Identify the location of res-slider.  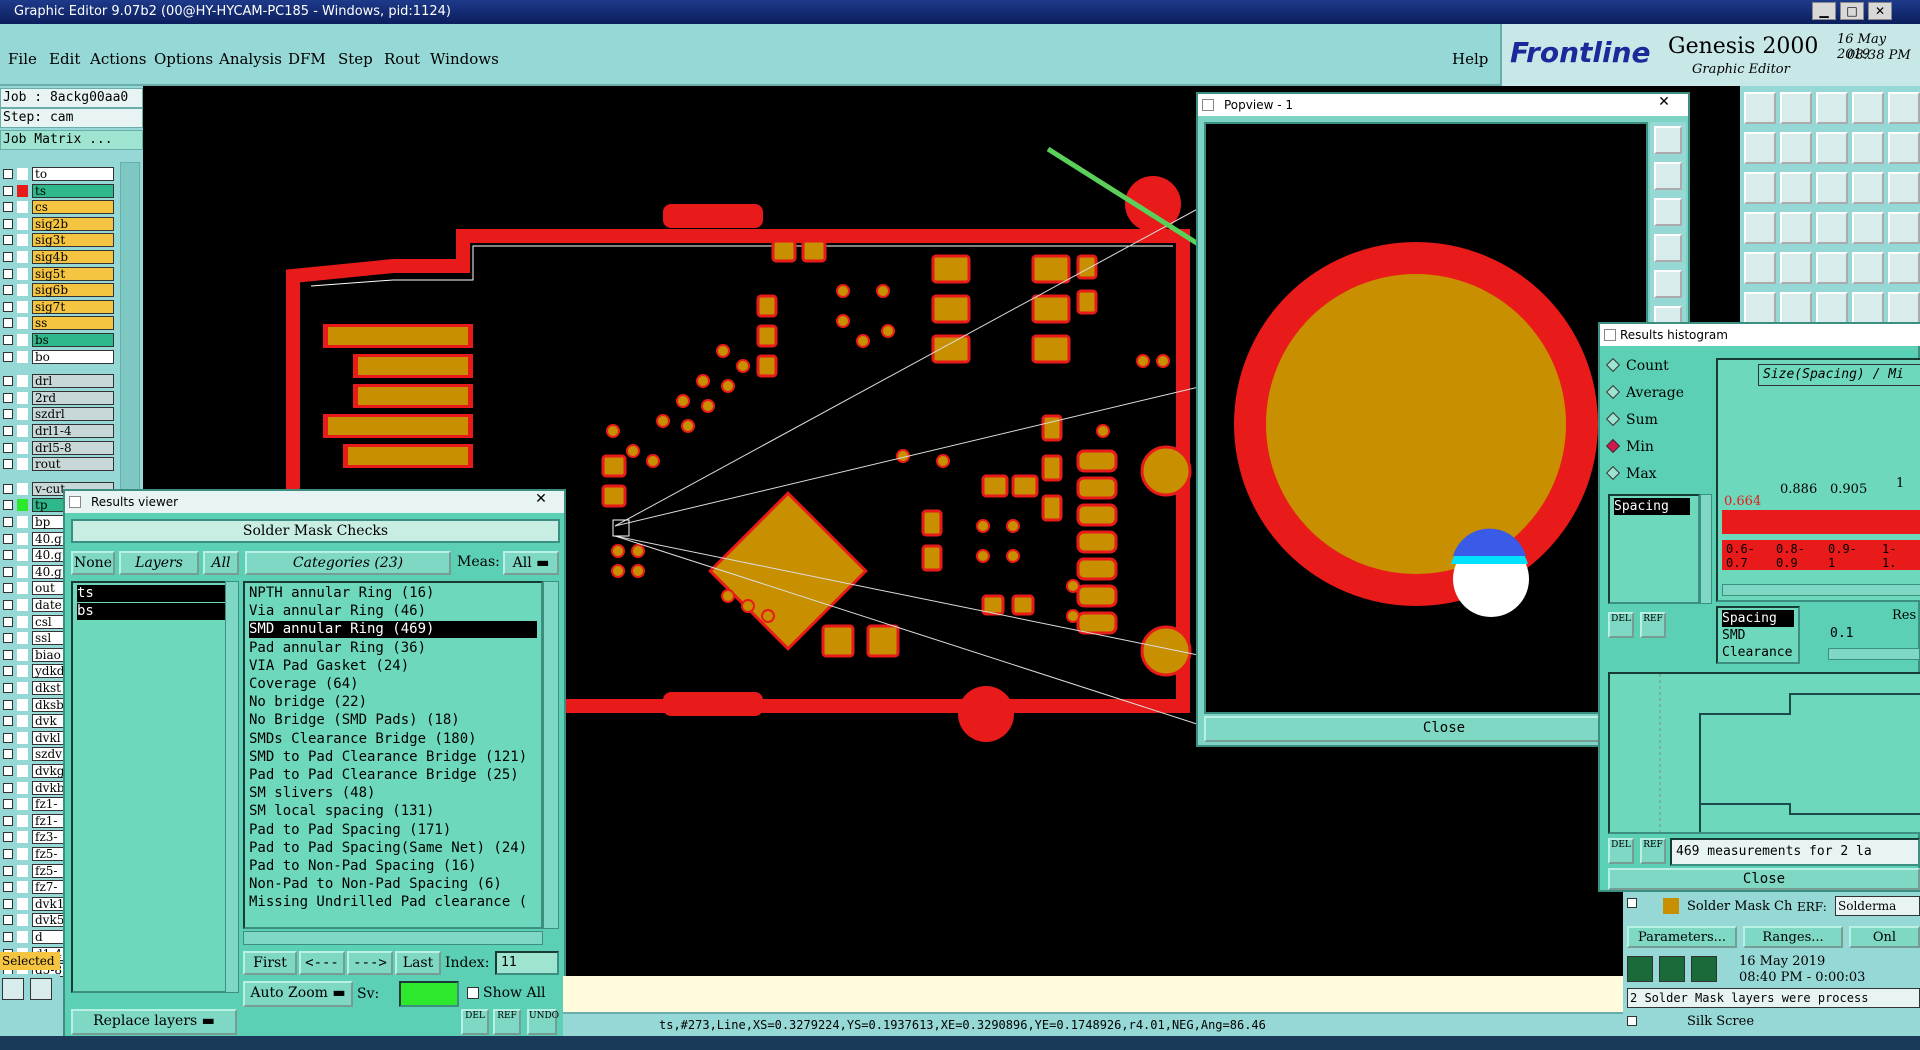
(1874, 654).